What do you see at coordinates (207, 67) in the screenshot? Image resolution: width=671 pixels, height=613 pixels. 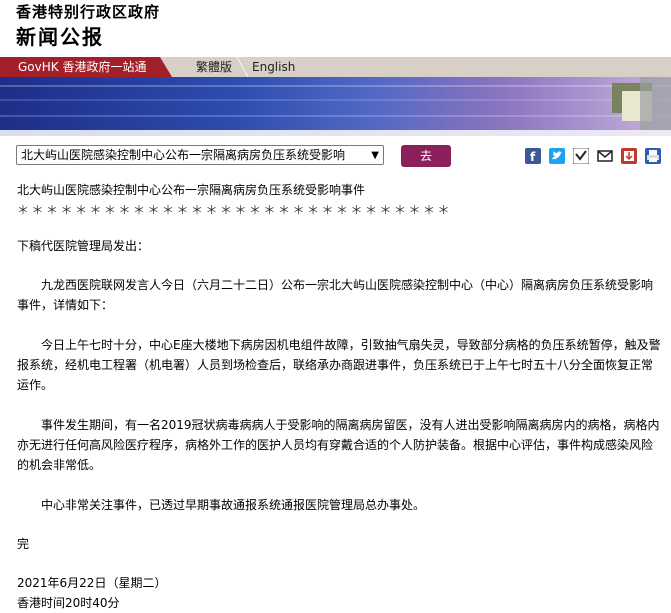 I see `traditional-chinese-link: 繁體版` at bounding box center [207, 67].